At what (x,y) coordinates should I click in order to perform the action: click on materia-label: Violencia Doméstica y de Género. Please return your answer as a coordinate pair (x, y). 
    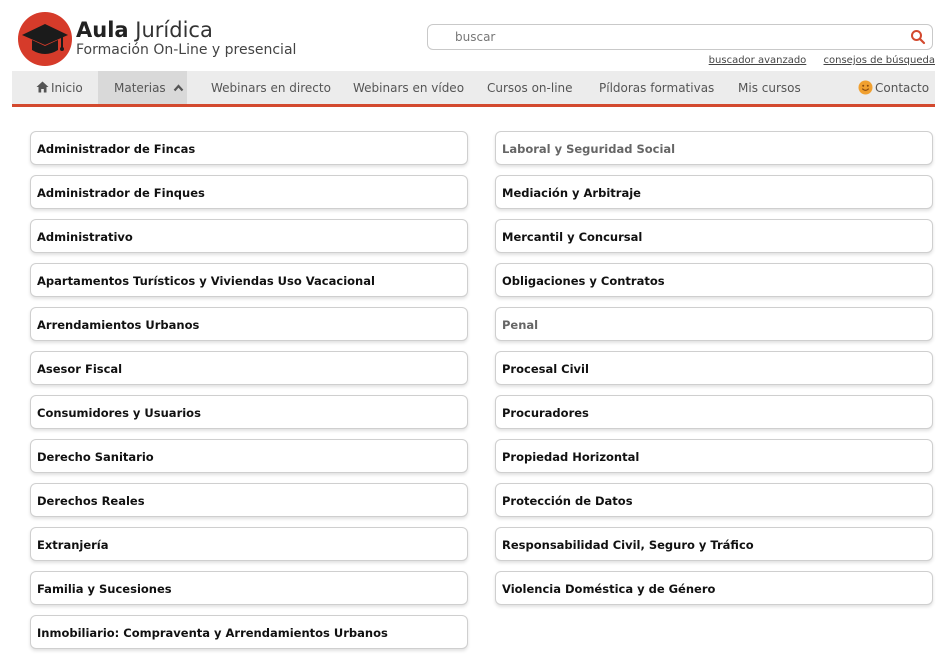
    Looking at the image, I should click on (609, 589).